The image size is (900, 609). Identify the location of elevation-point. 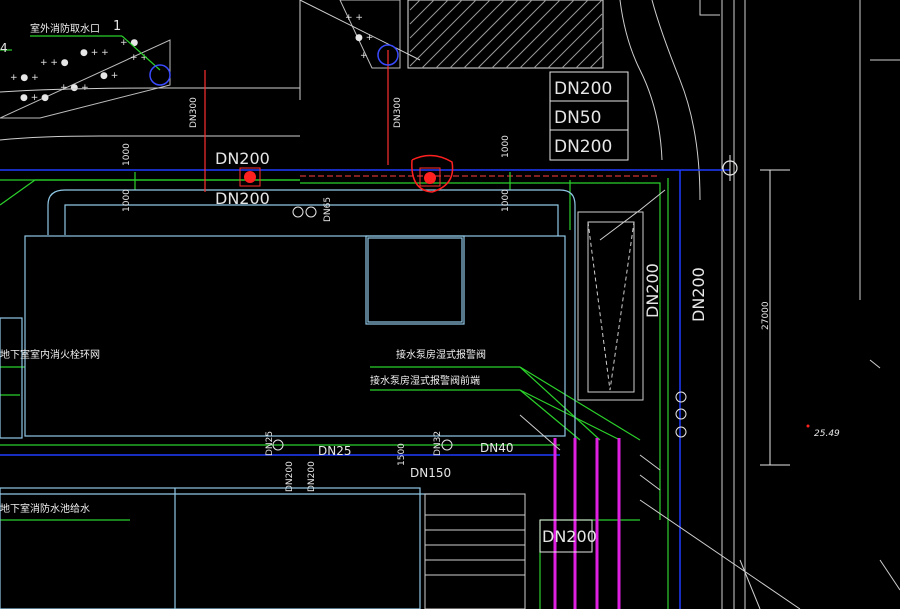
(808, 426).